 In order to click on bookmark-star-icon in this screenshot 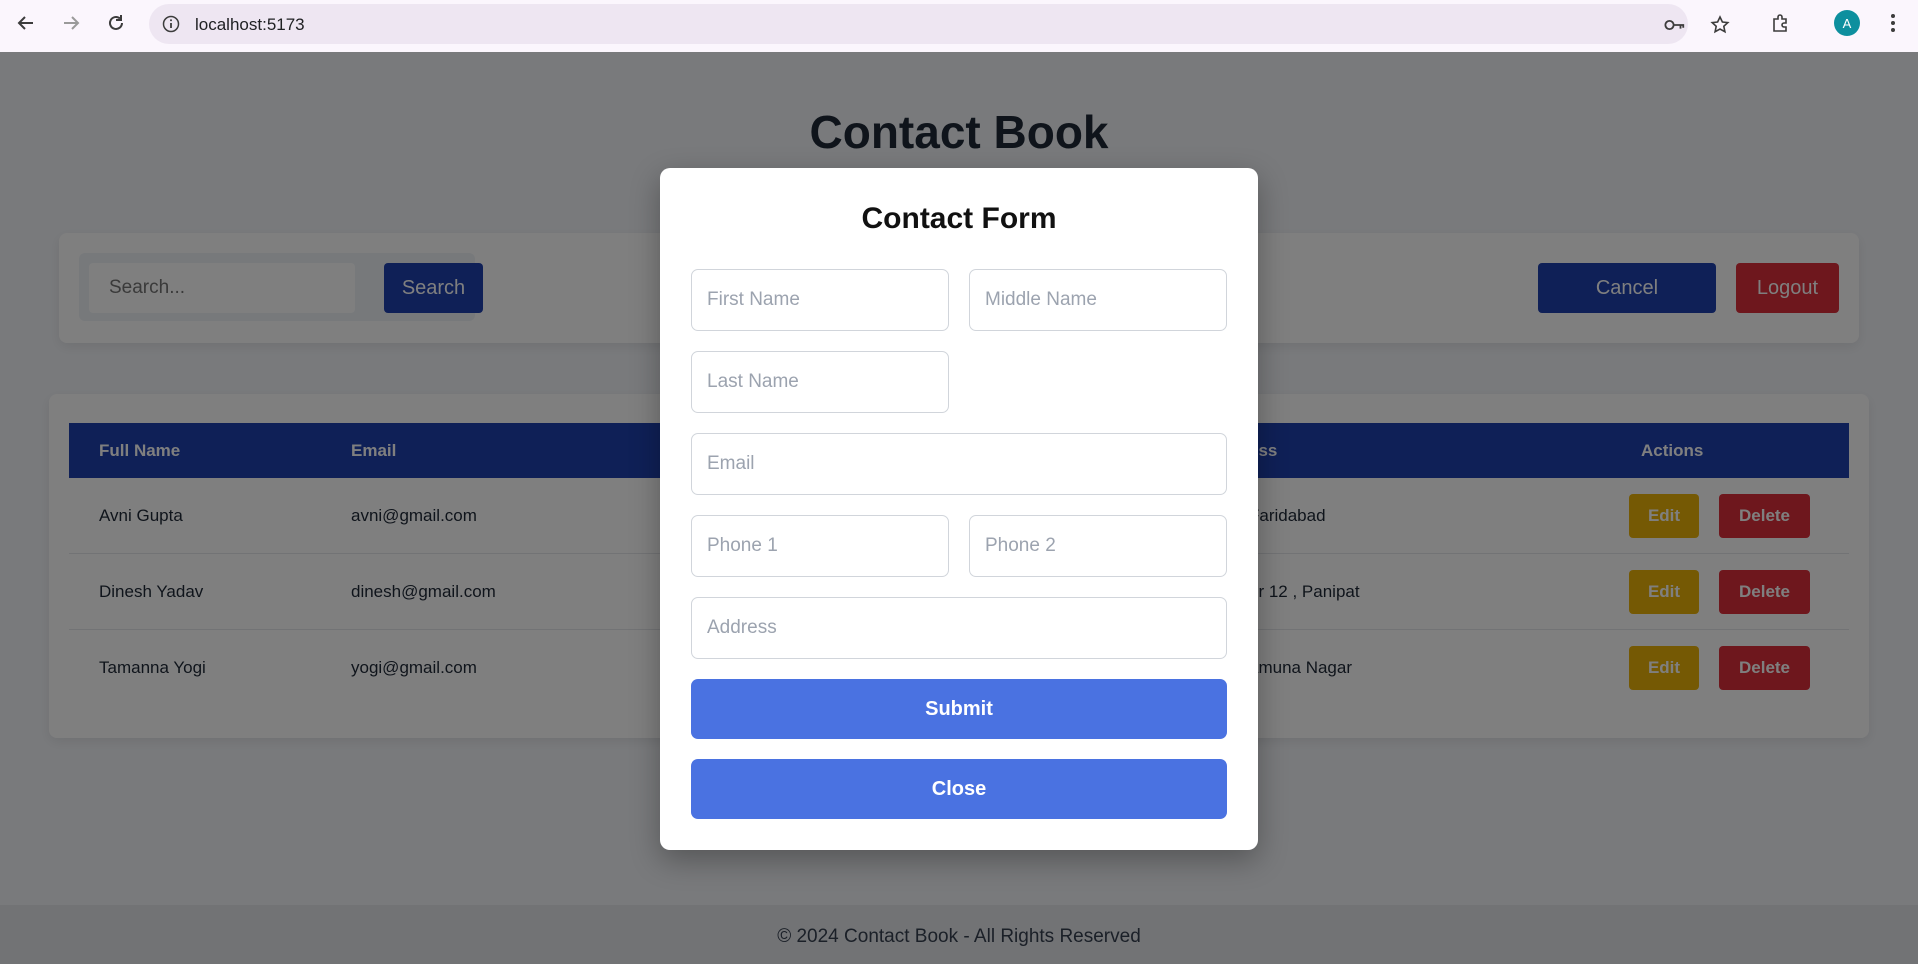, I will do `click(1720, 25)`.